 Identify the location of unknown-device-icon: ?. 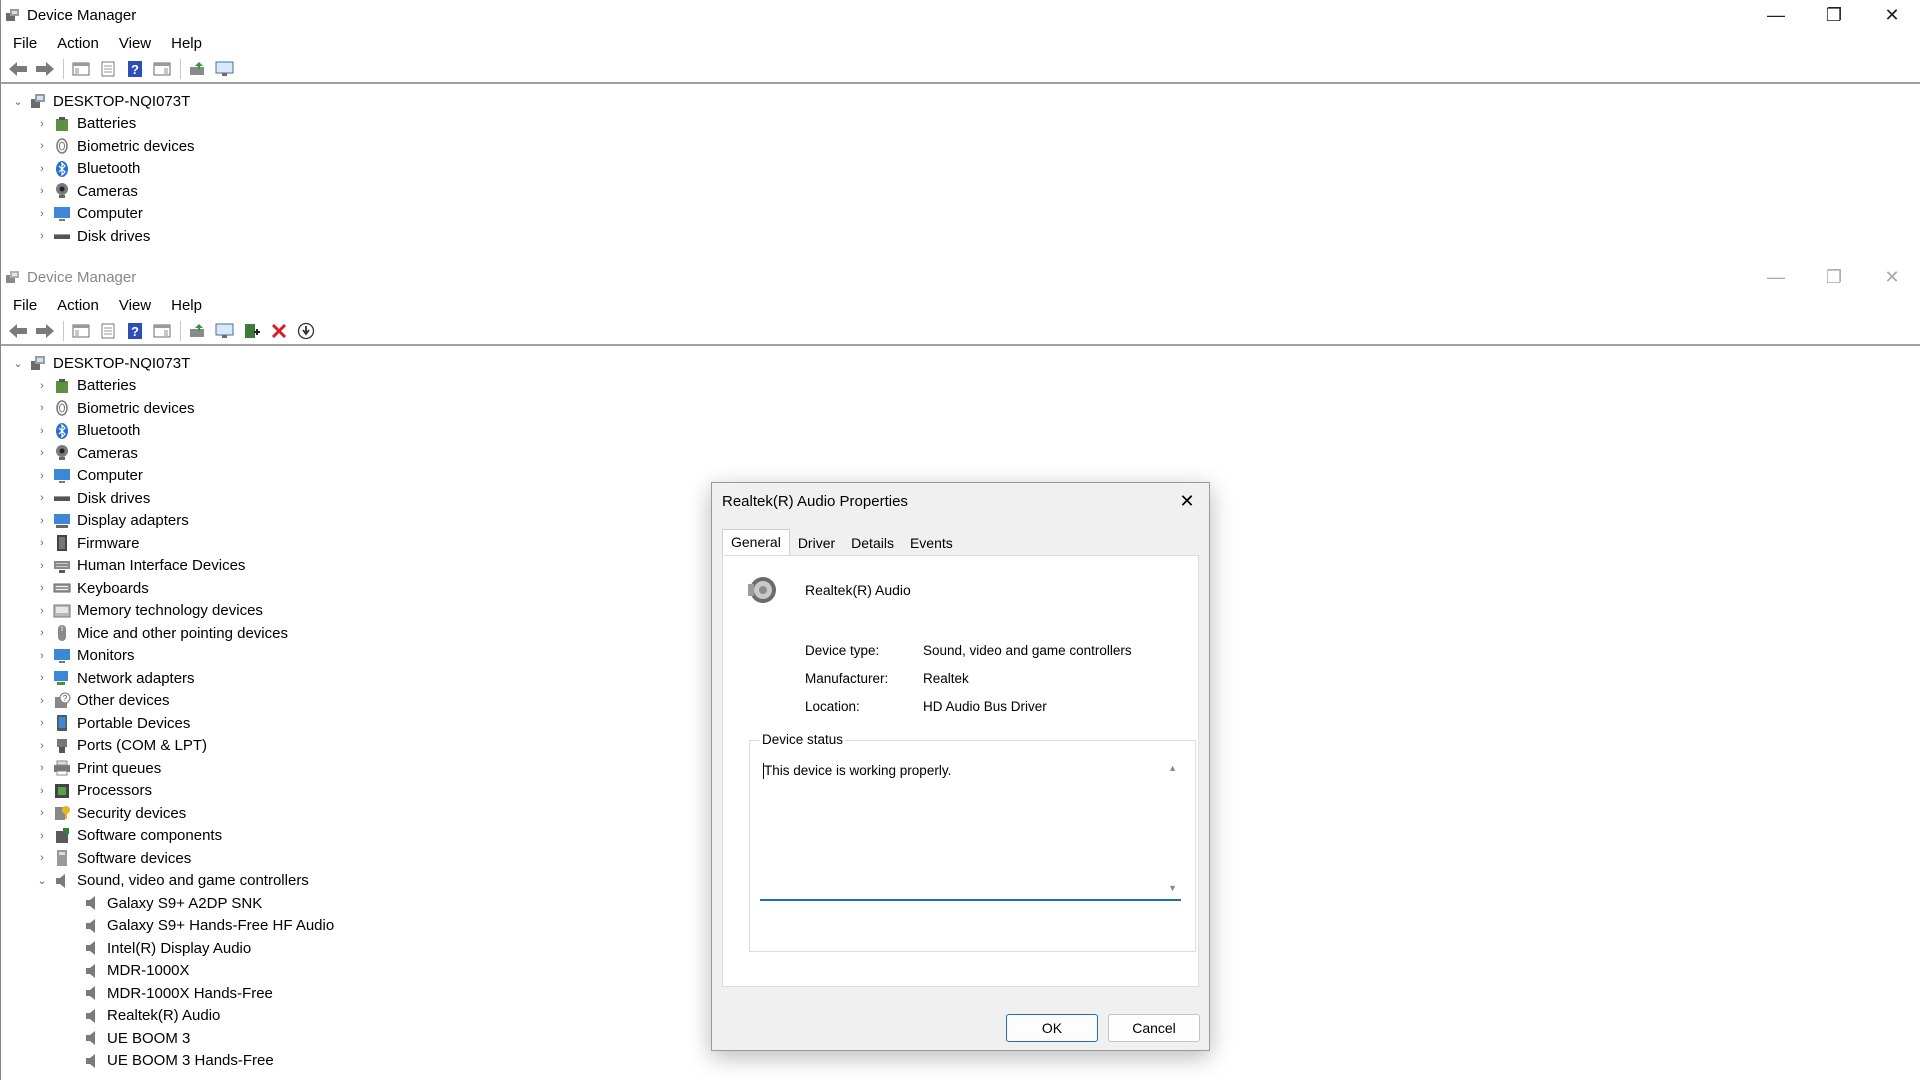
(62, 701).